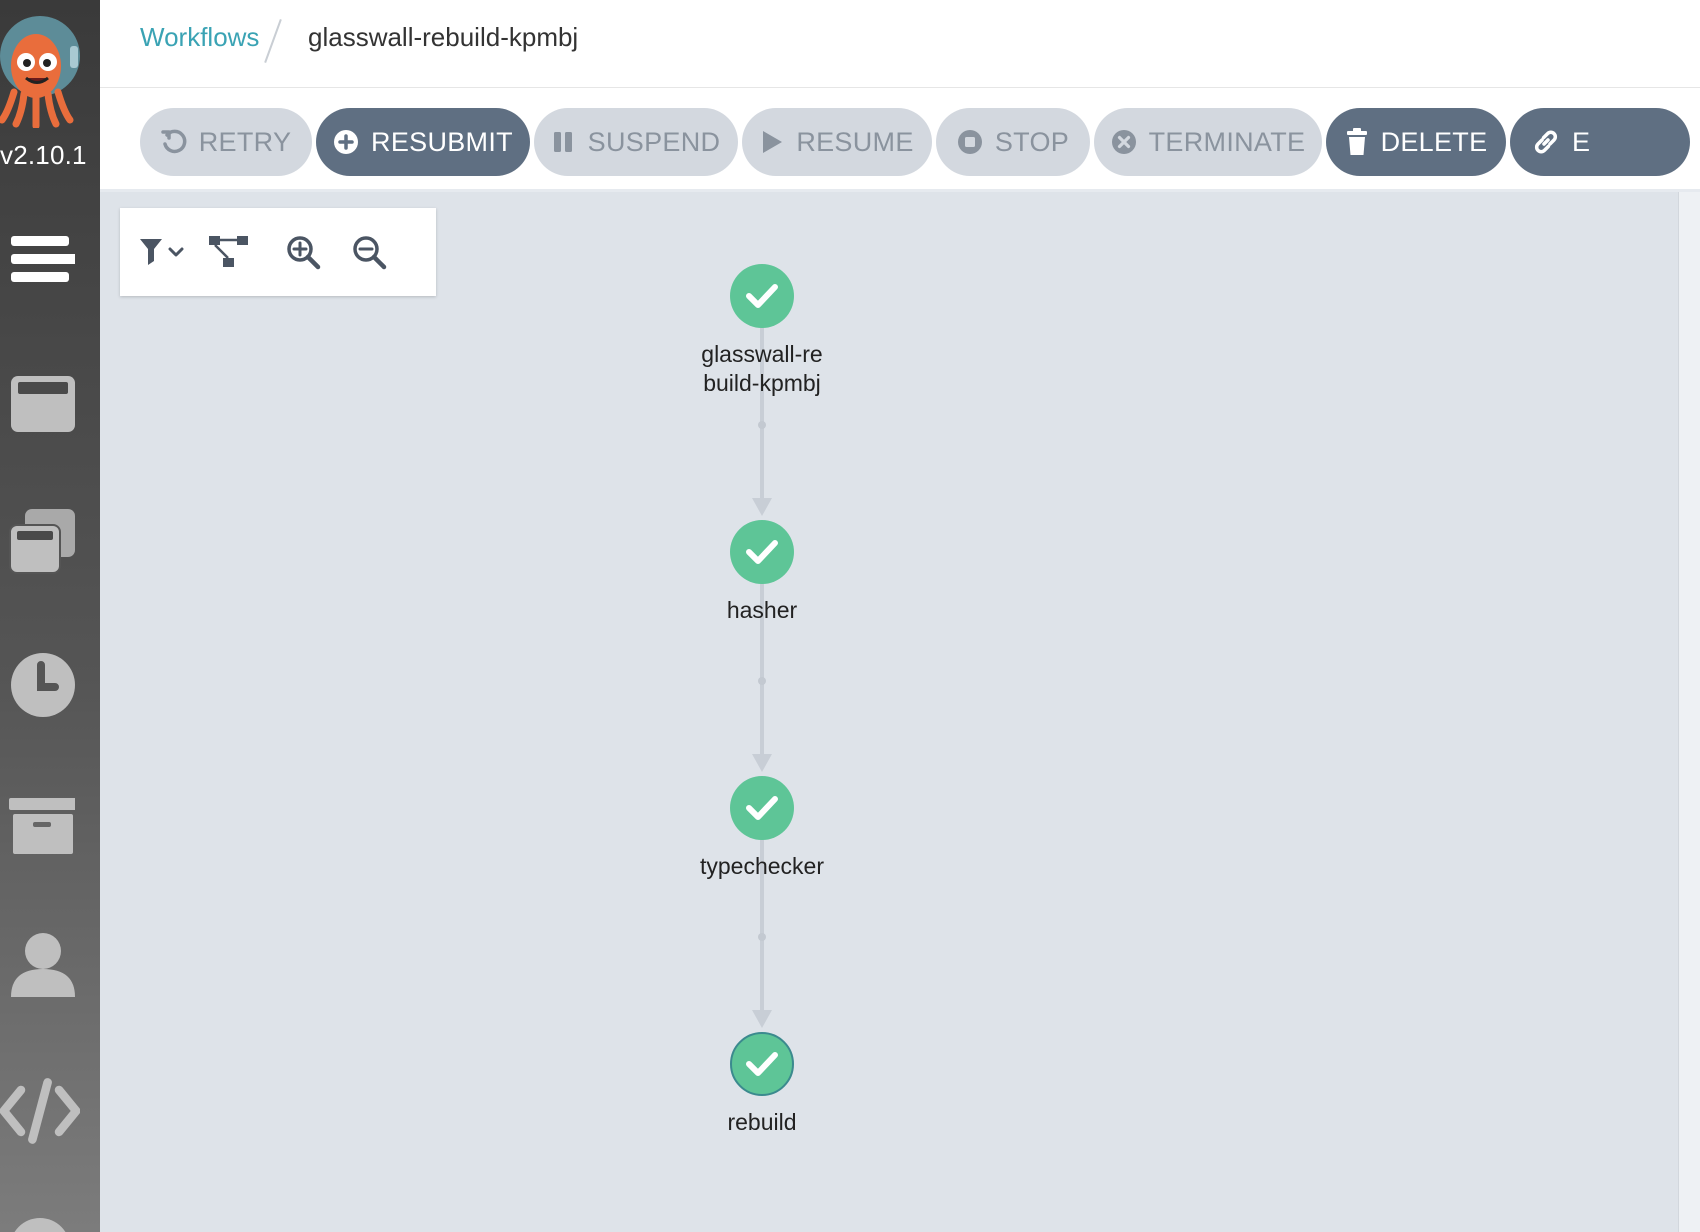 This screenshot has width=1700, height=1232. I want to click on zoom-in-icon, so click(303, 252).